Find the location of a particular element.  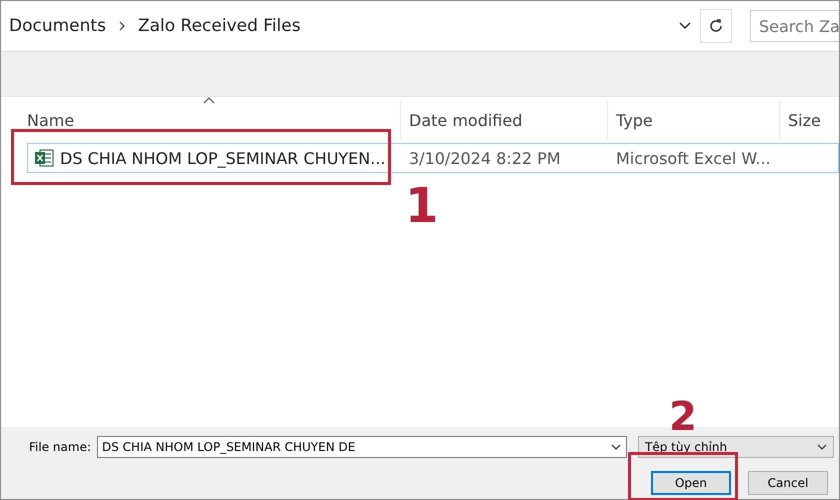

field-label: File name: is located at coordinates (60, 447).